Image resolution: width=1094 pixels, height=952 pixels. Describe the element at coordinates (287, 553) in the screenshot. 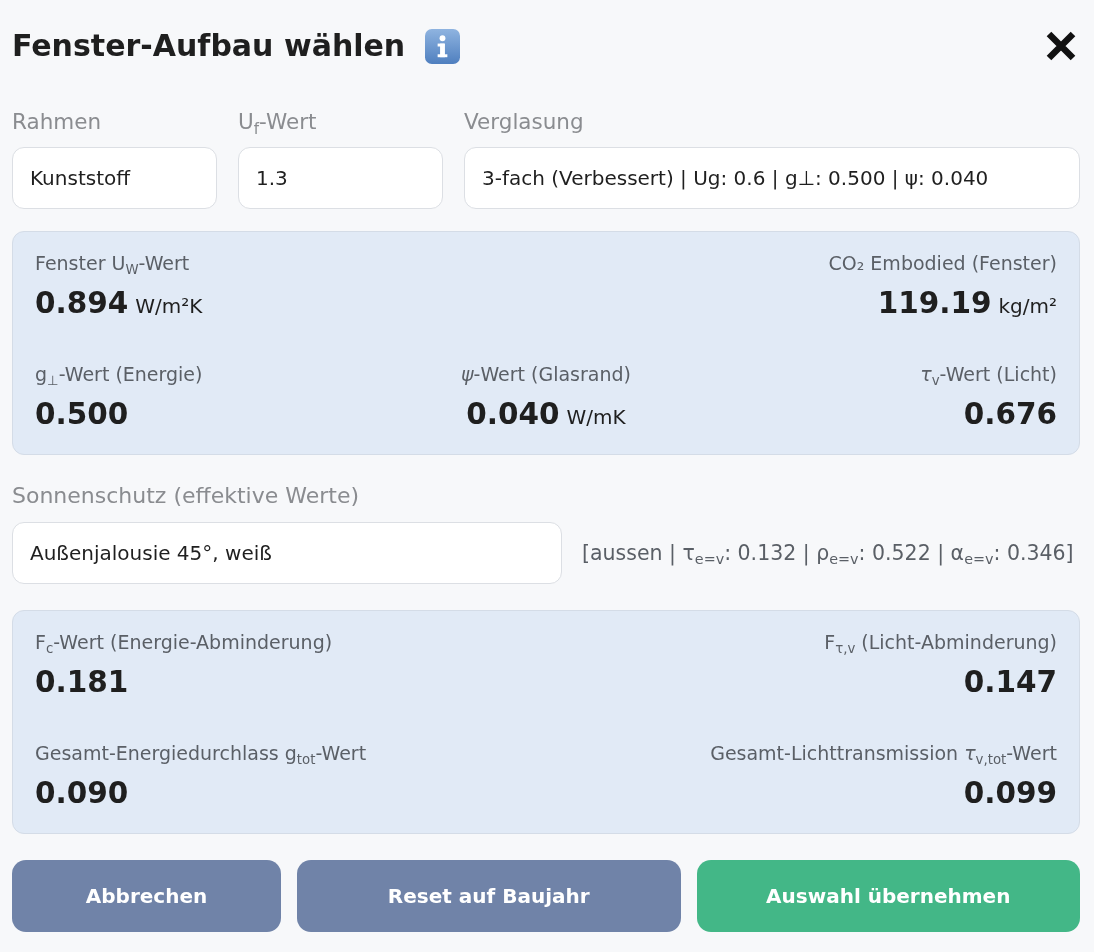

I see `input-field: Außenjalousie 45°, weiß` at that location.